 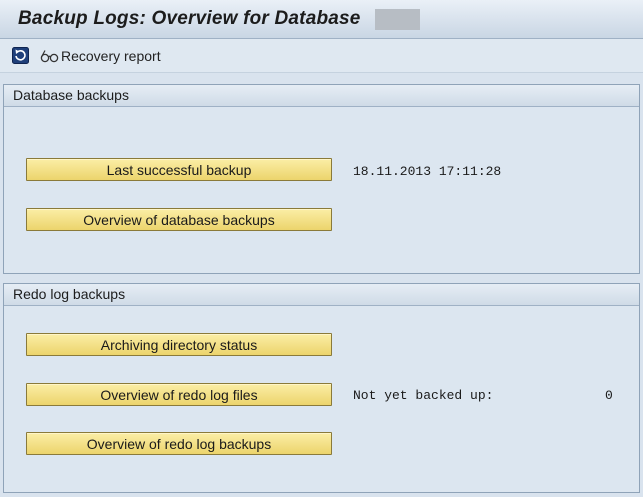 What do you see at coordinates (179, 219) in the screenshot?
I see `overview-database-backups-button: Overview of database backups` at bounding box center [179, 219].